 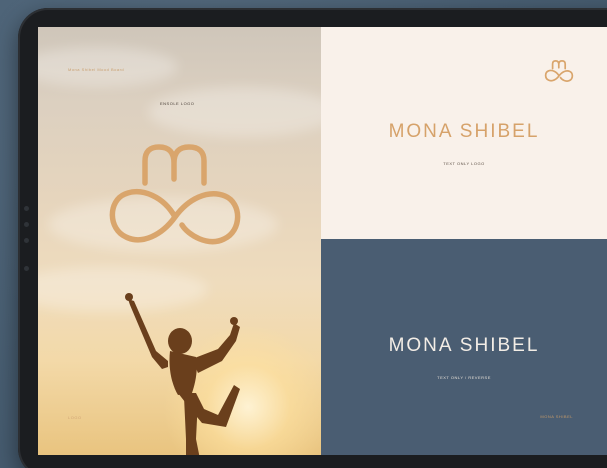 What do you see at coordinates (182, 374) in the screenshot?
I see `yoga-silhouette-photo` at bounding box center [182, 374].